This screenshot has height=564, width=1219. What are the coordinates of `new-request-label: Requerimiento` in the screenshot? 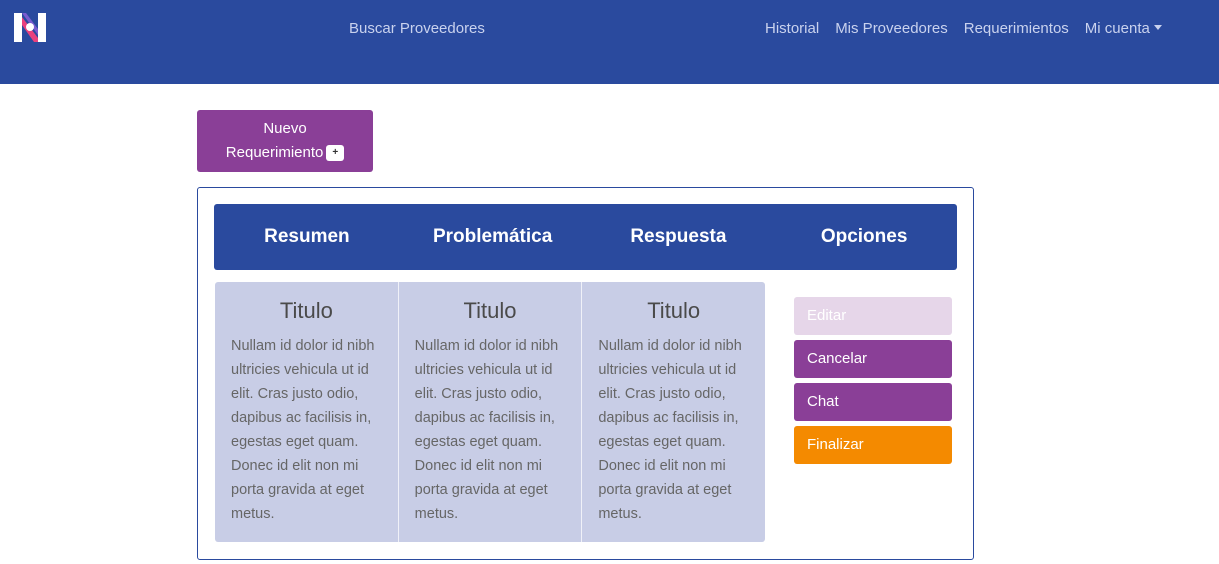 It's located at (274, 152).